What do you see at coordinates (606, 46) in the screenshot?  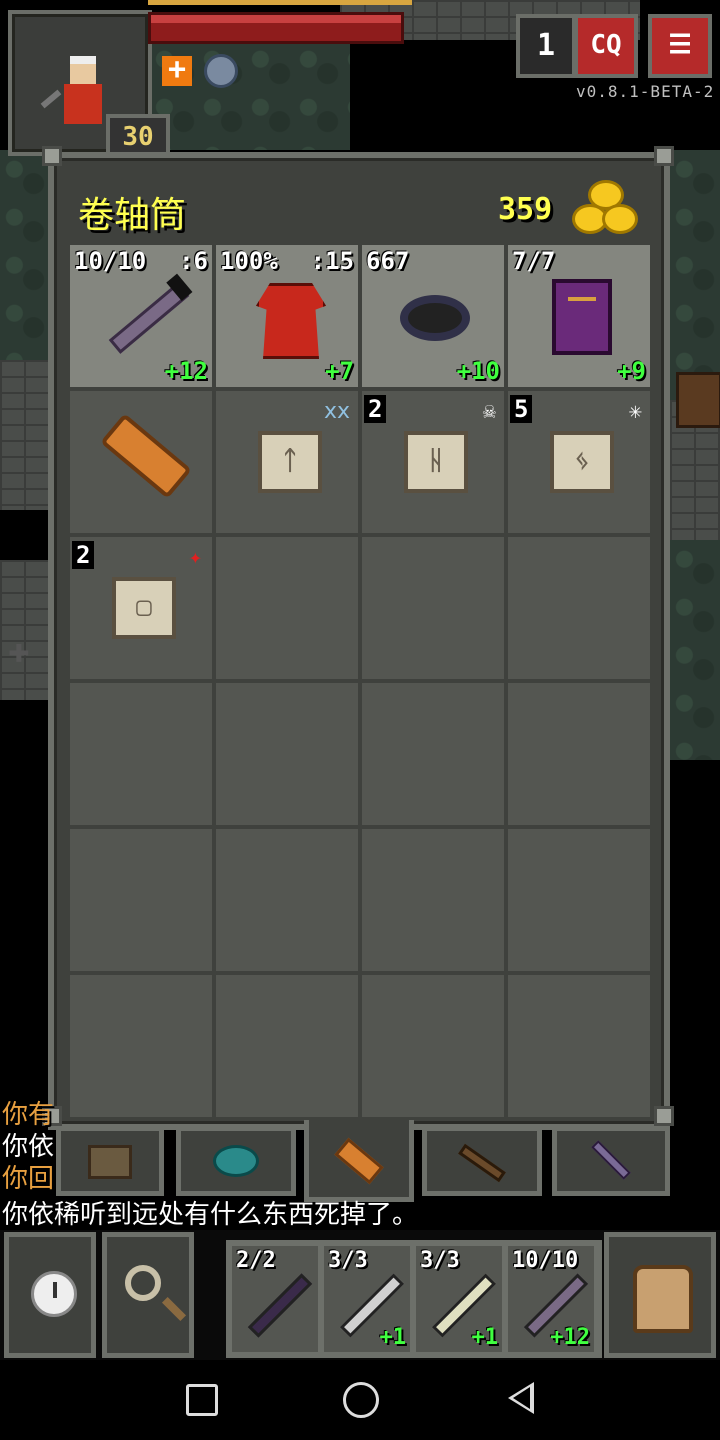 I see `journal-button: CQ` at bounding box center [606, 46].